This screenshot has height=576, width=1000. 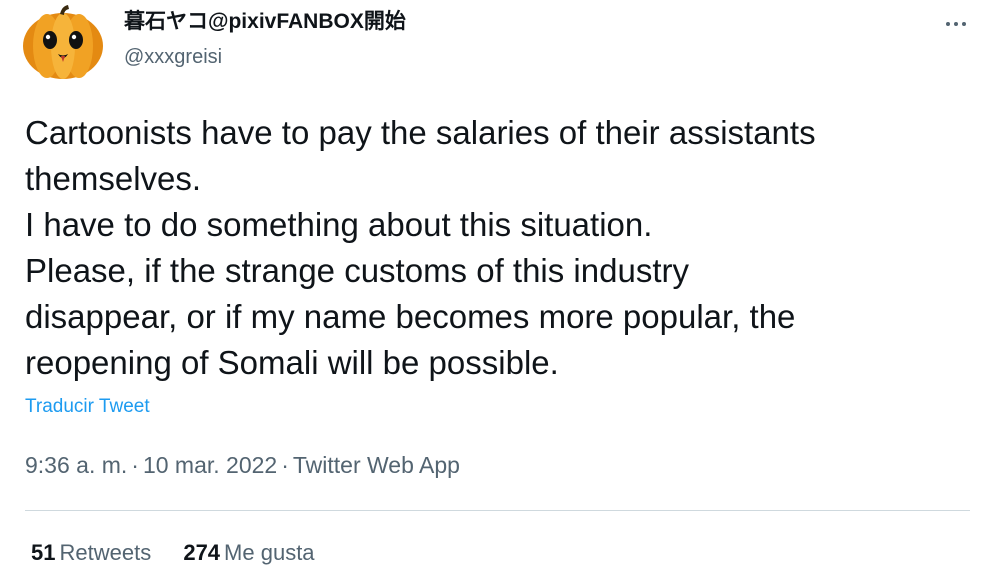 I want to click on tweet-stats: 51 Retweets 274 Me gusta, so click(x=186, y=553).